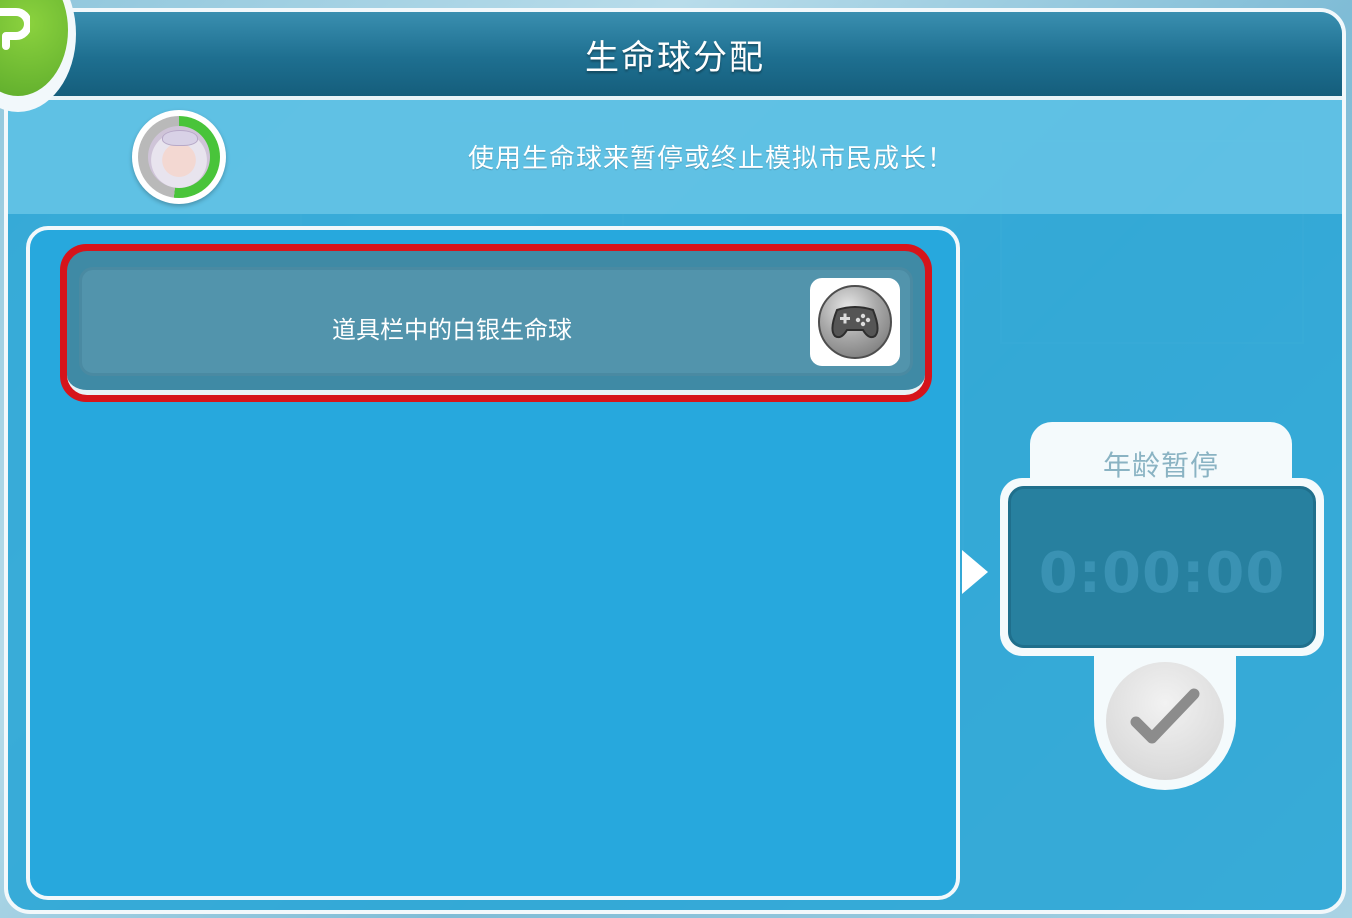 The image size is (1352, 918). I want to click on silver-lifeball-icon, so click(855, 322).